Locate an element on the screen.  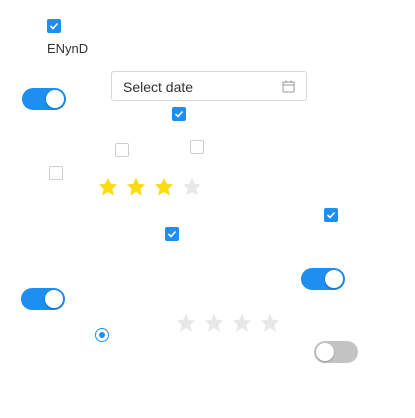
radio-dot is located at coordinates (102, 335).